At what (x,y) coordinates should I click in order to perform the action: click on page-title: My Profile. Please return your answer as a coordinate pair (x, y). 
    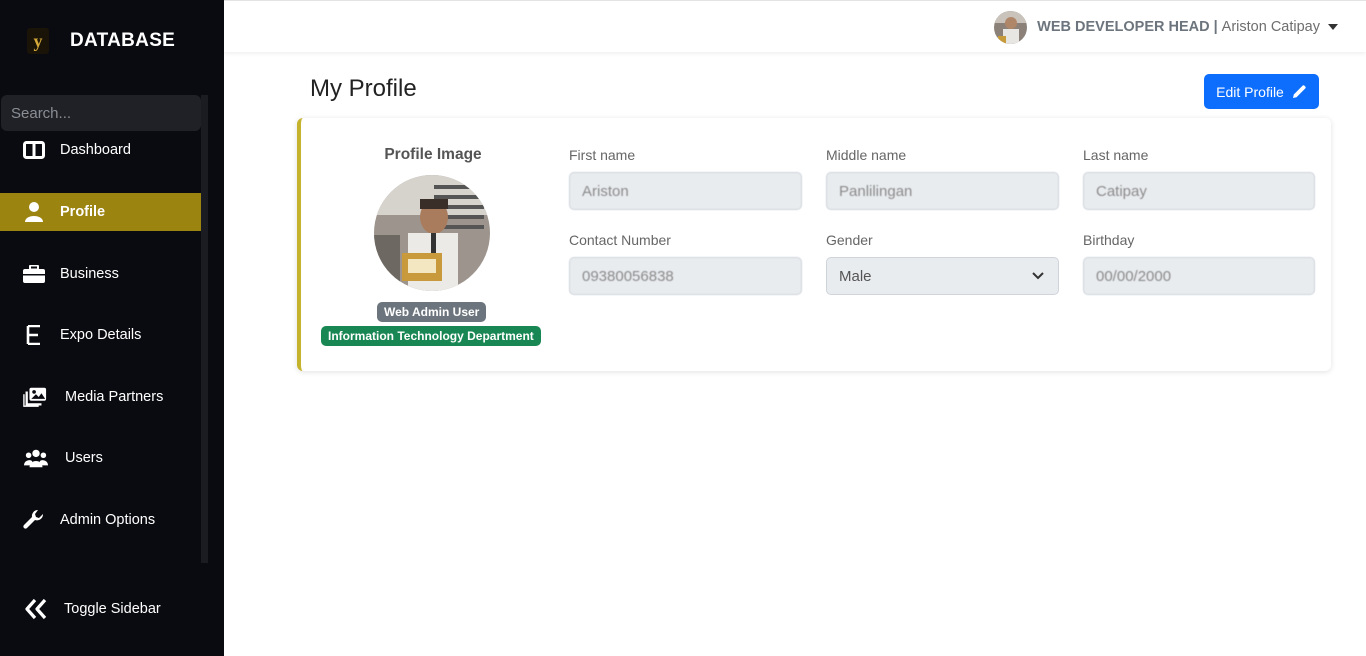
    Looking at the image, I should click on (363, 88).